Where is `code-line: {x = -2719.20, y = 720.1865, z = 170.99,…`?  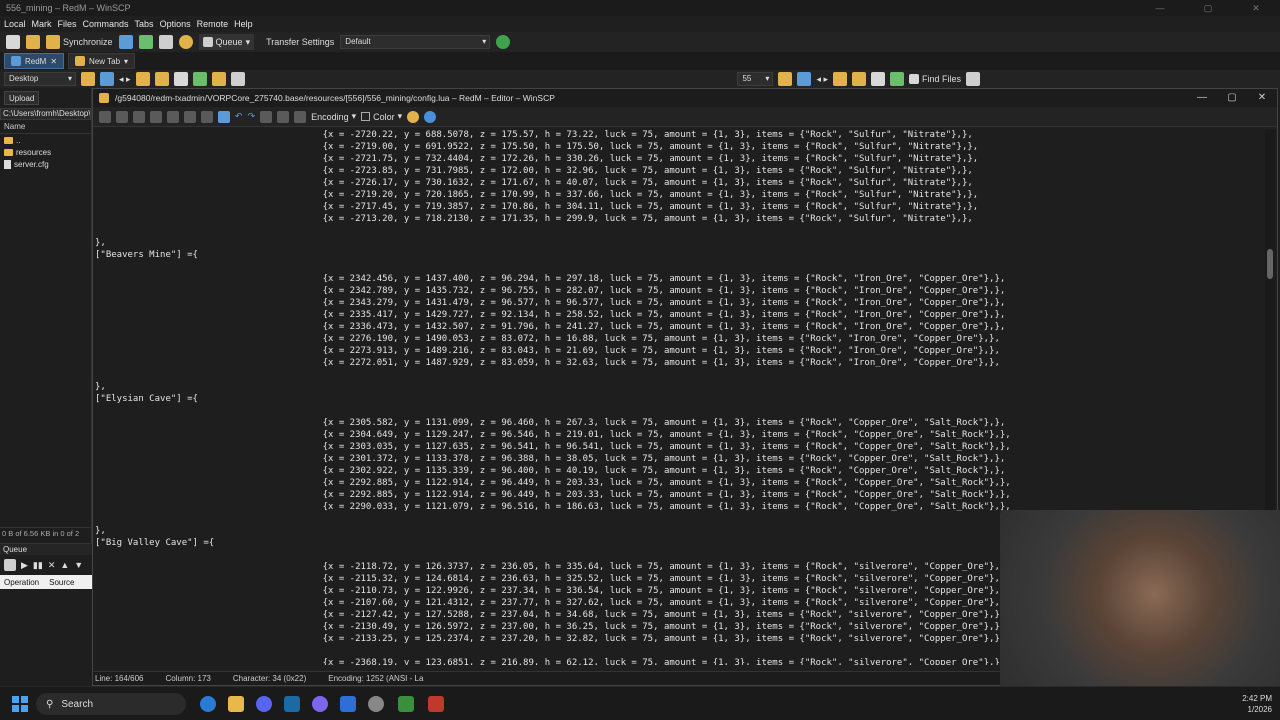
code-line: {x = -2719.20, y = 720.1865, z = 170.99,… is located at coordinates (680, 195).